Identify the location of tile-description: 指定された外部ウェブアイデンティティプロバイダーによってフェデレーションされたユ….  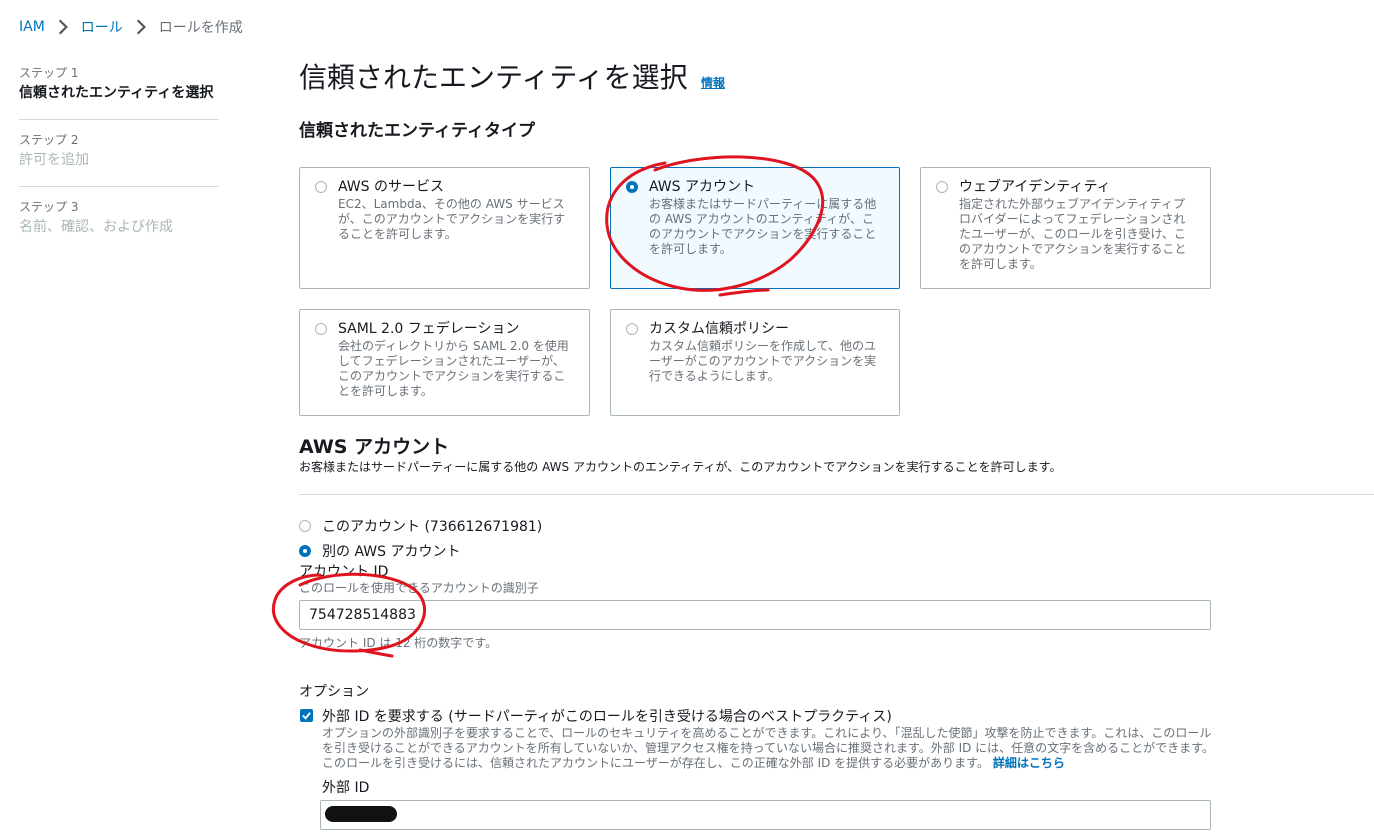
(1073, 234).